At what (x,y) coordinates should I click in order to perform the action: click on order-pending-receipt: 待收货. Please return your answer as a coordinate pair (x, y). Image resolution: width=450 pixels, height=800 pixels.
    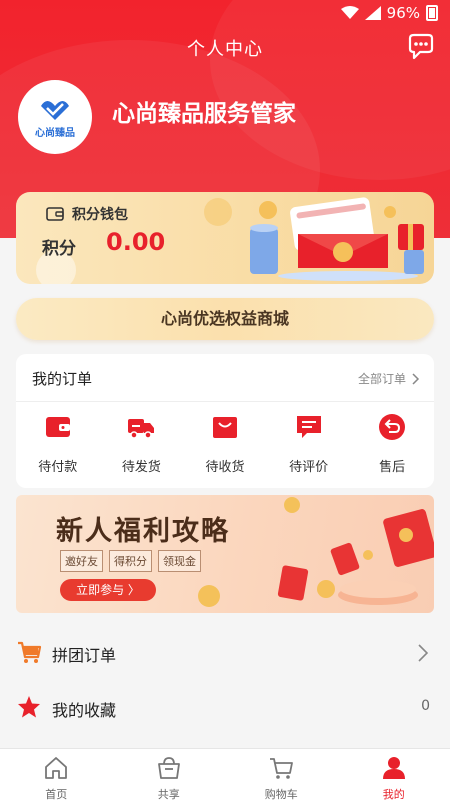
    Looking at the image, I should click on (225, 443).